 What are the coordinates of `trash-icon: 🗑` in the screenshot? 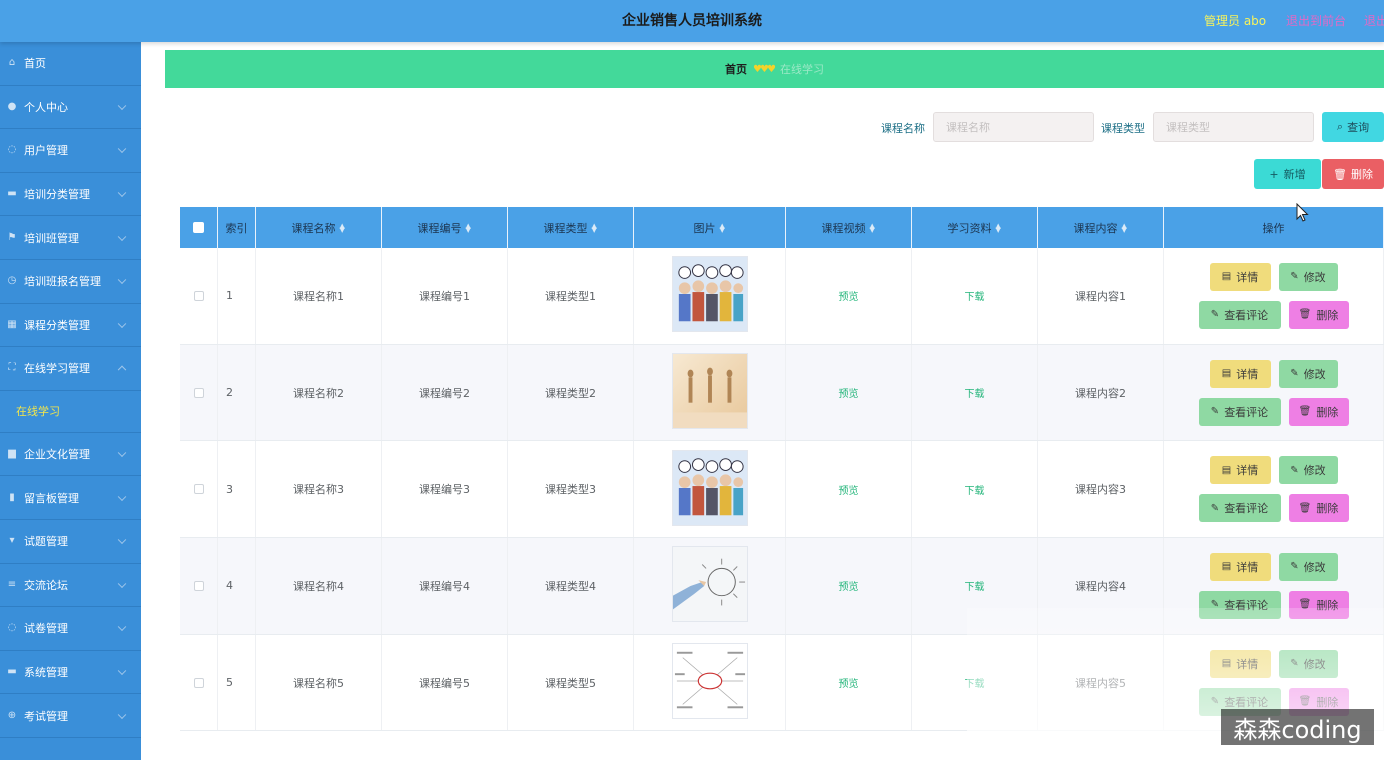 It's located at (1305, 315).